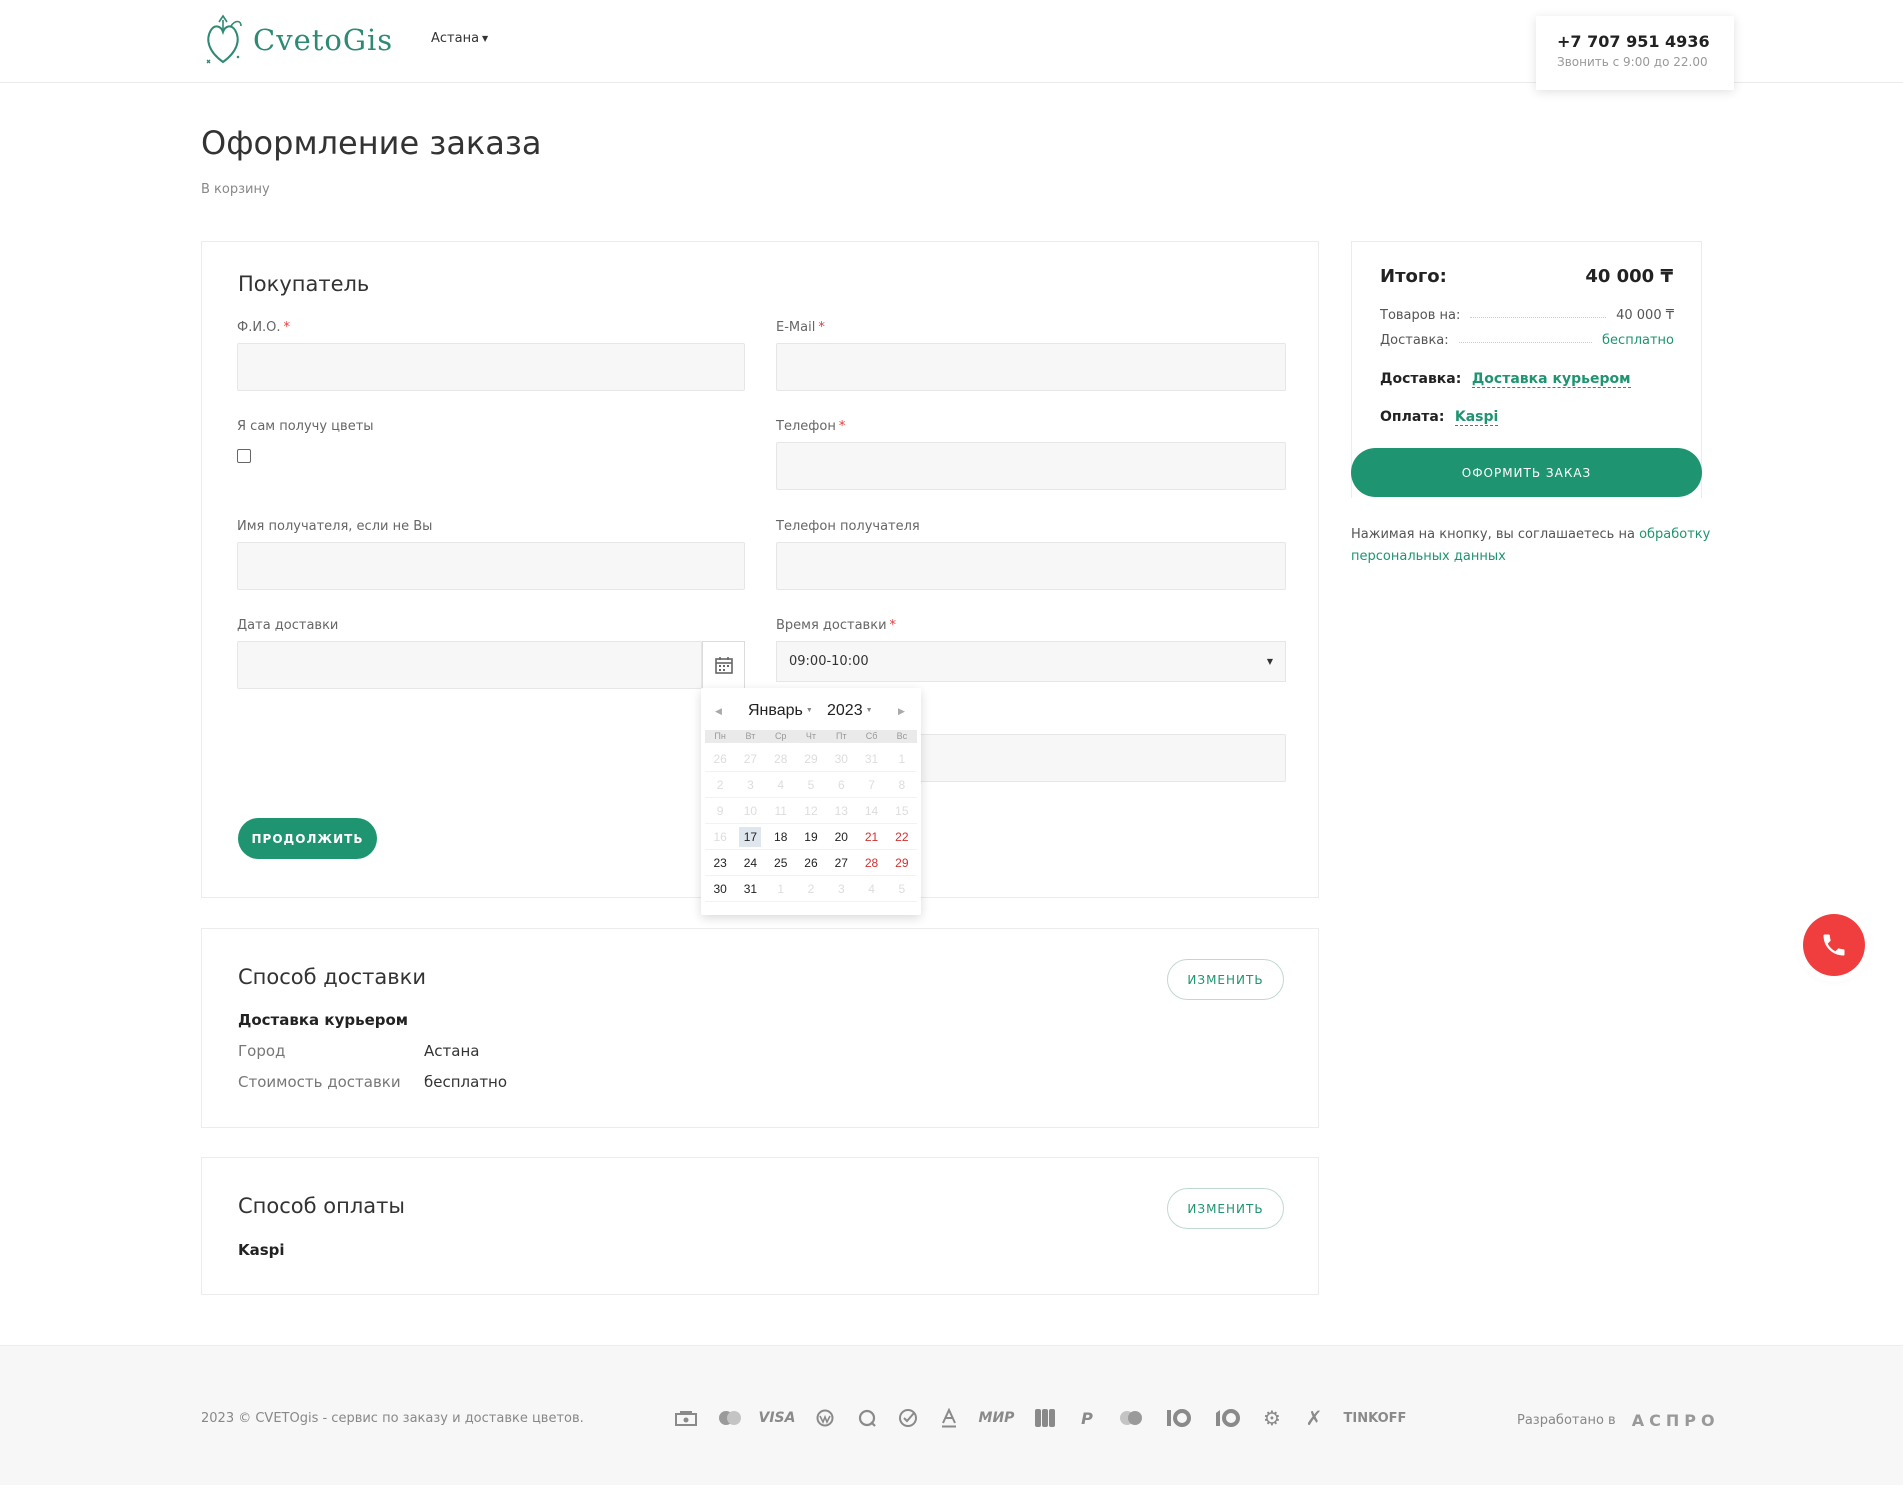 The image size is (1903, 1485). I want to click on datepicker-day: 9, so click(720, 811).